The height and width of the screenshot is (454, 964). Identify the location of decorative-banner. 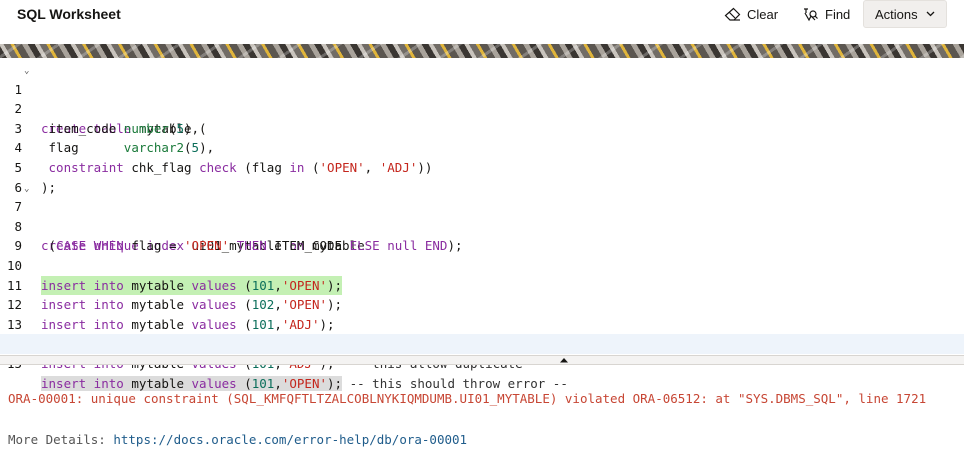
(482, 51).